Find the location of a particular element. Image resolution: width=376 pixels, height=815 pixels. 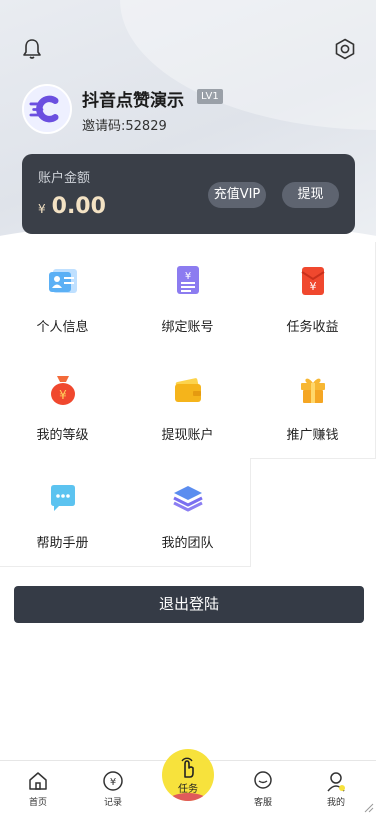

menu-item-label: 绑定账号 is located at coordinates (187, 327).